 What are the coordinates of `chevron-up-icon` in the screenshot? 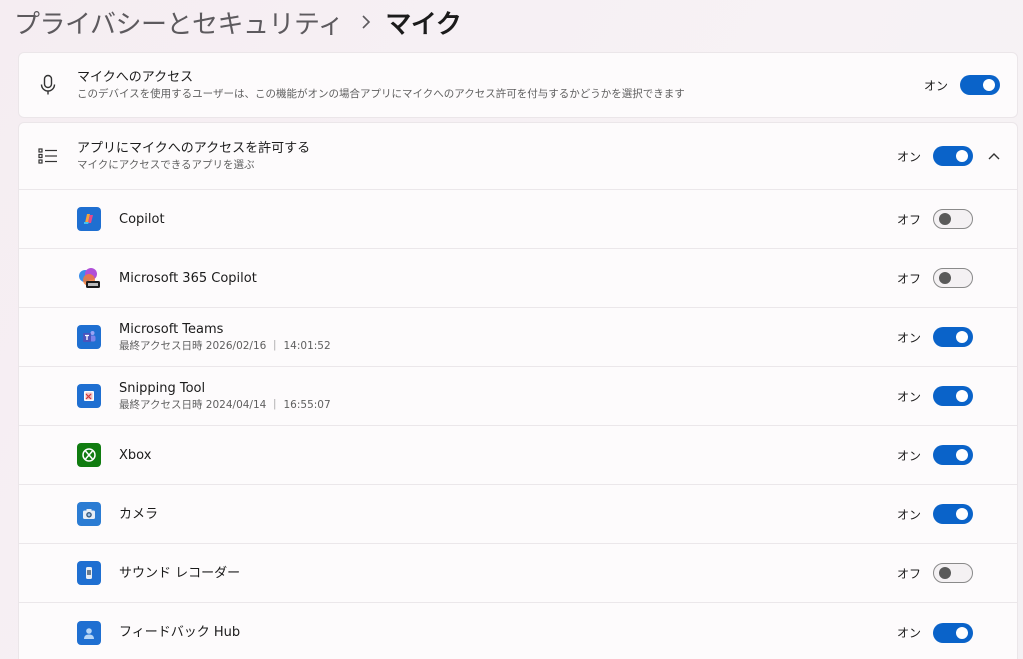 It's located at (994, 156).